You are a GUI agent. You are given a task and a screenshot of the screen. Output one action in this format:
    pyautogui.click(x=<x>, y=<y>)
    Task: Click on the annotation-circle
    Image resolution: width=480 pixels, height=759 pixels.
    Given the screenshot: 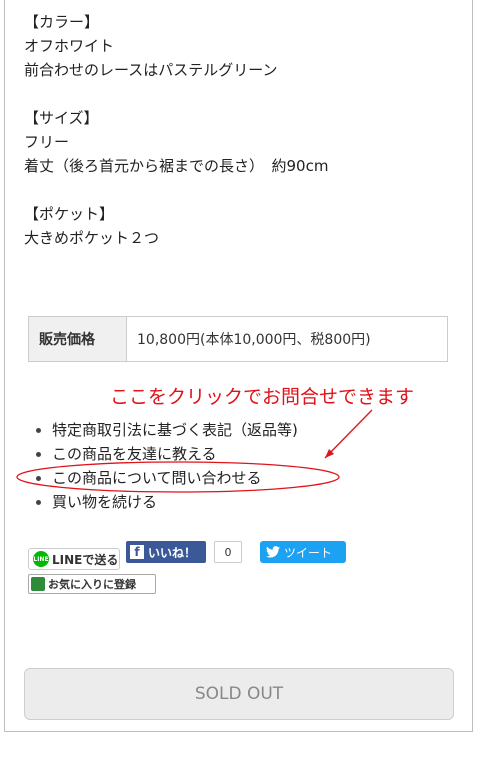 What is the action you would take?
    pyautogui.click(x=178, y=477)
    